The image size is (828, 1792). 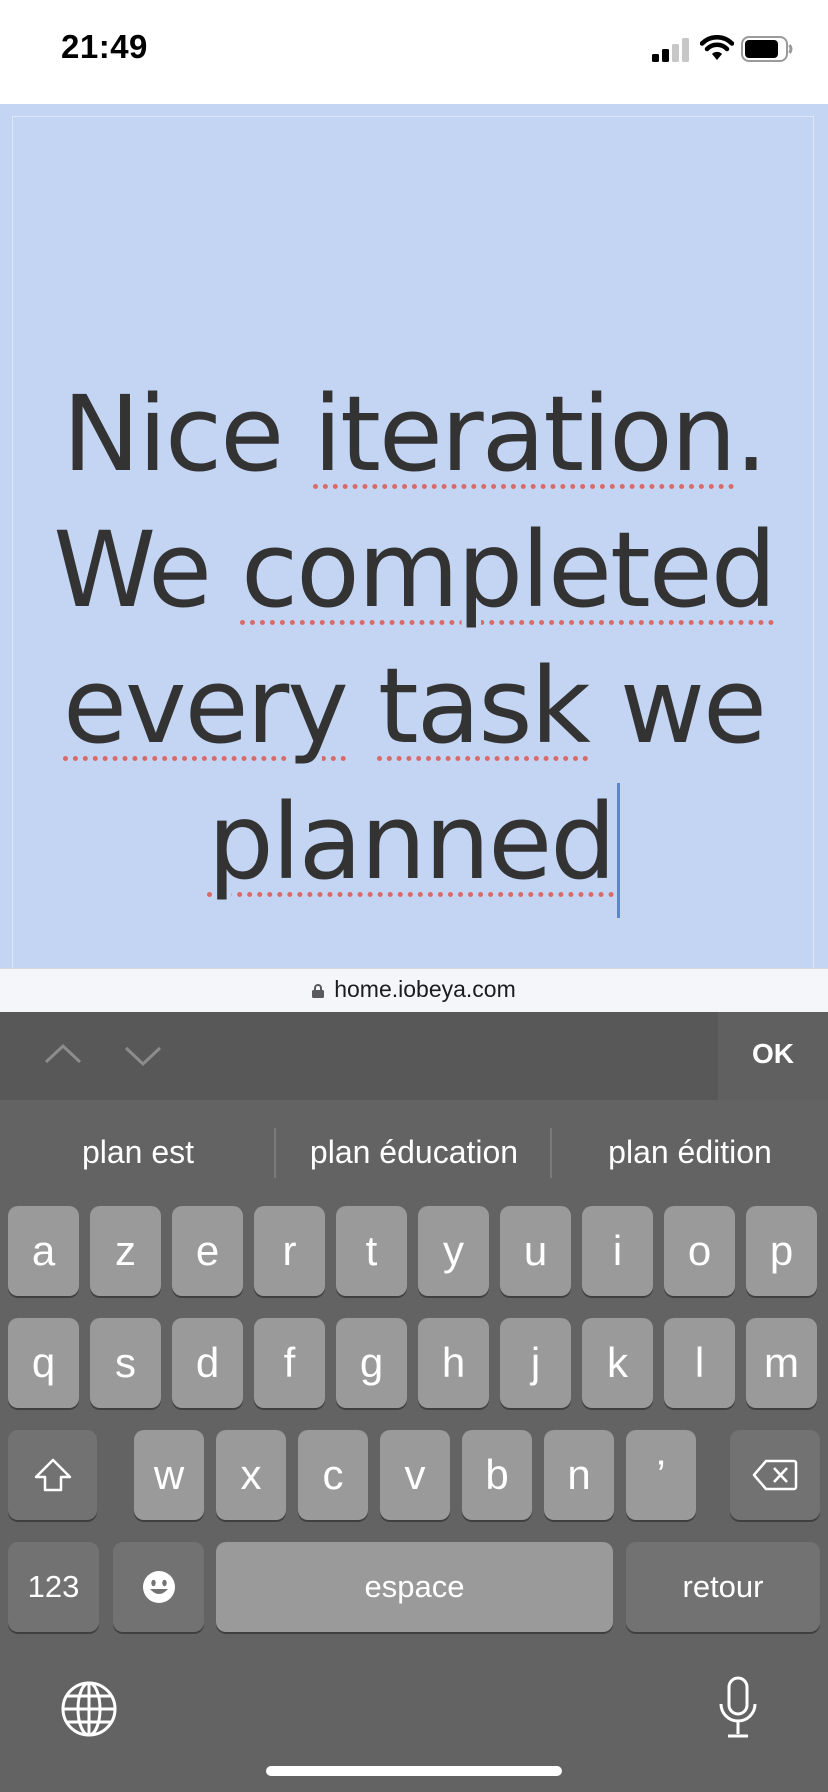 What do you see at coordinates (617, 1363) in the screenshot?
I see `letter-key: k` at bounding box center [617, 1363].